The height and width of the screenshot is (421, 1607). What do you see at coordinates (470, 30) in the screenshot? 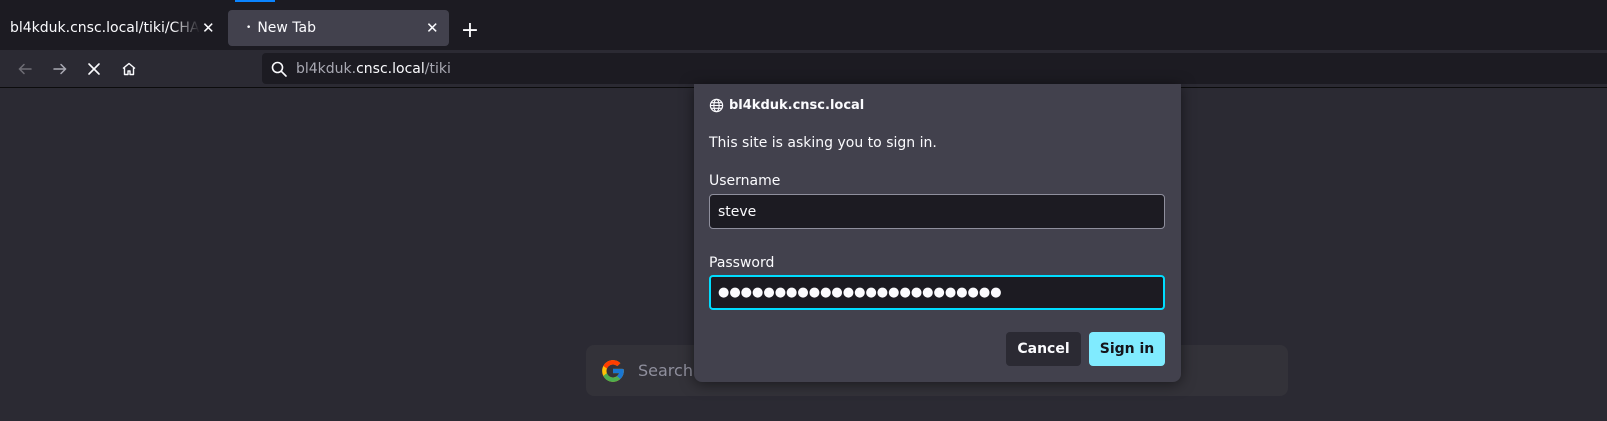
I see `new-tab-button: +` at bounding box center [470, 30].